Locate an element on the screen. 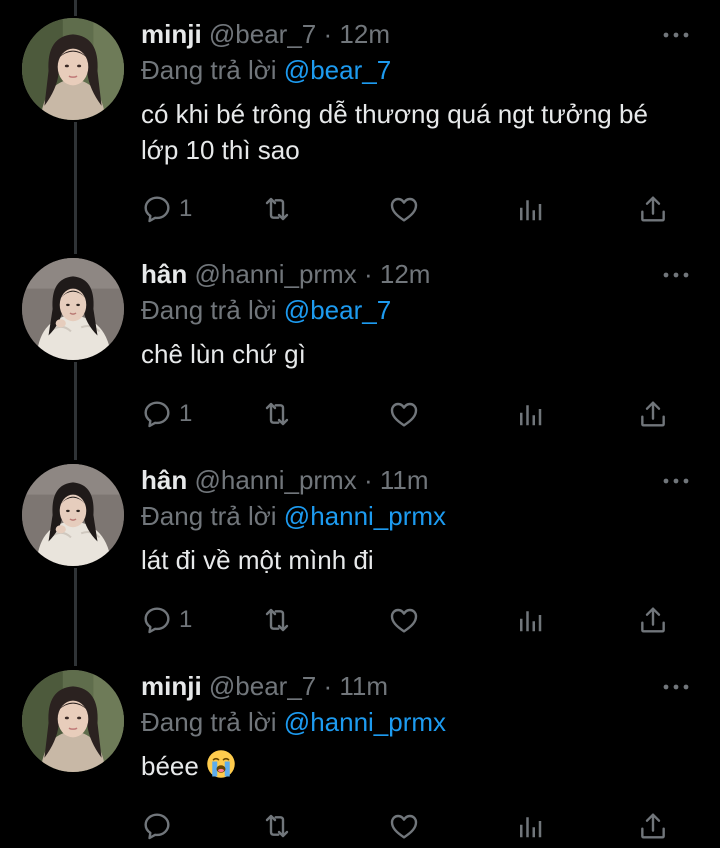 The height and width of the screenshot is (848, 720). loudly-crying-face-icon is located at coordinates (221, 764).